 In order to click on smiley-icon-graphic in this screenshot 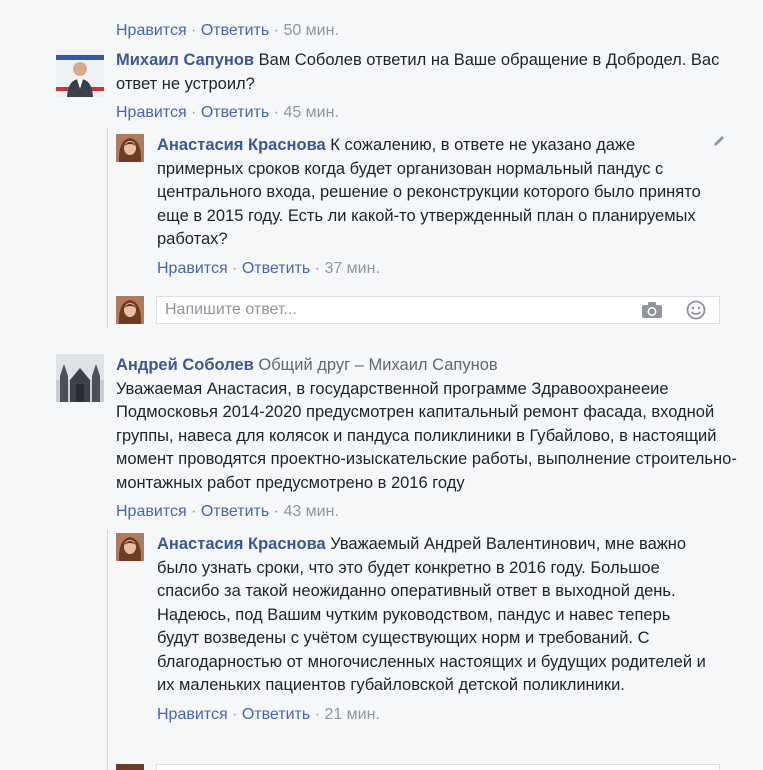, I will do `click(696, 310)`.